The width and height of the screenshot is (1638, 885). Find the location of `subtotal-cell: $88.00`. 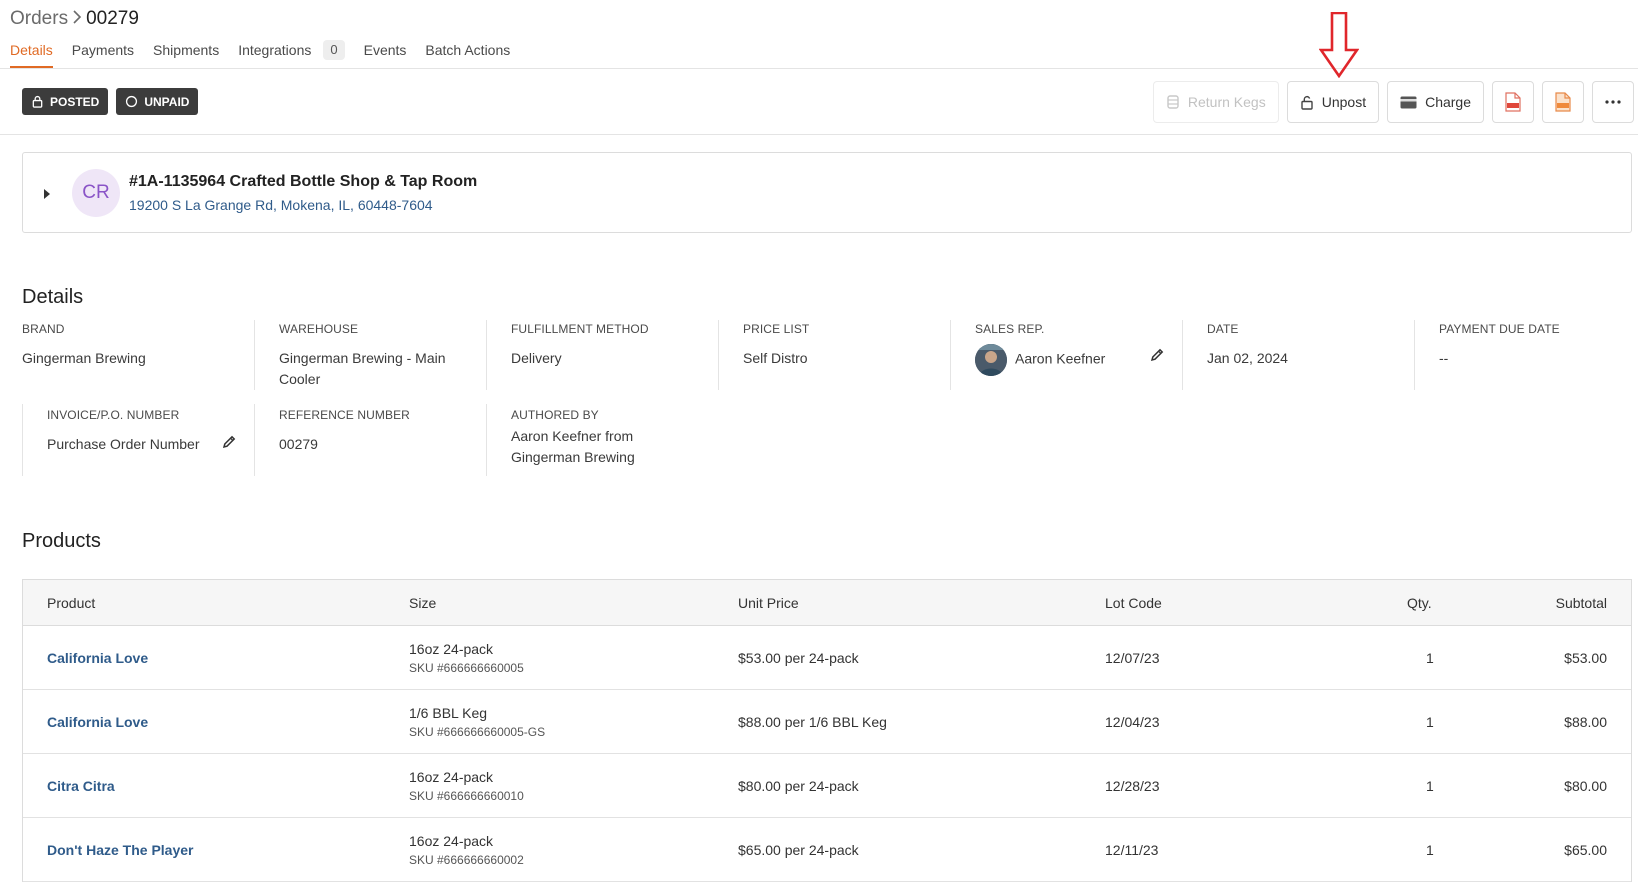

subtotal-cell: $88.00 is located at coordinates (1585, 722).